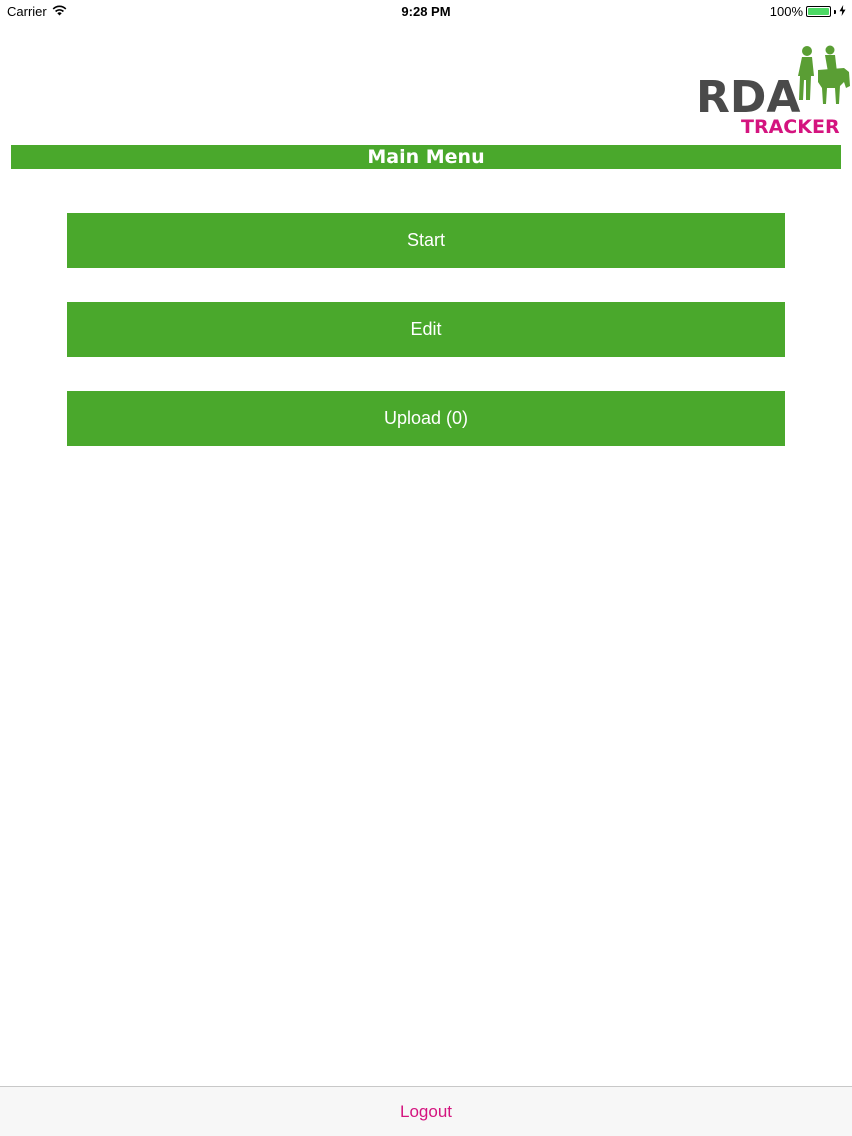 The width and height of the screenshot is (852, 1136). I want to click on horse-rider-icon, so click(824, 74).